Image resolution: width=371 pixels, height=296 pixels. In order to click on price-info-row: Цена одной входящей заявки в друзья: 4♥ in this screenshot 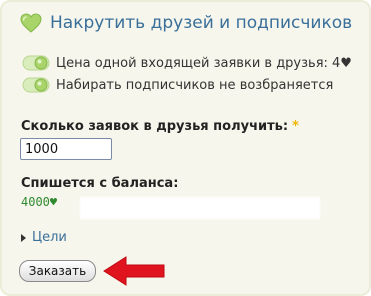, I will do `click(187, 63)`.